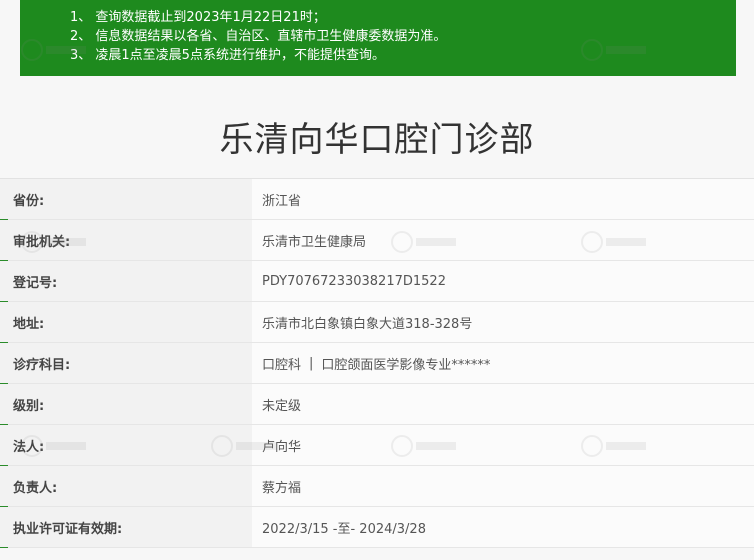  I want to click on row-value: 乐清市卫生健康局, so click(503, 240).